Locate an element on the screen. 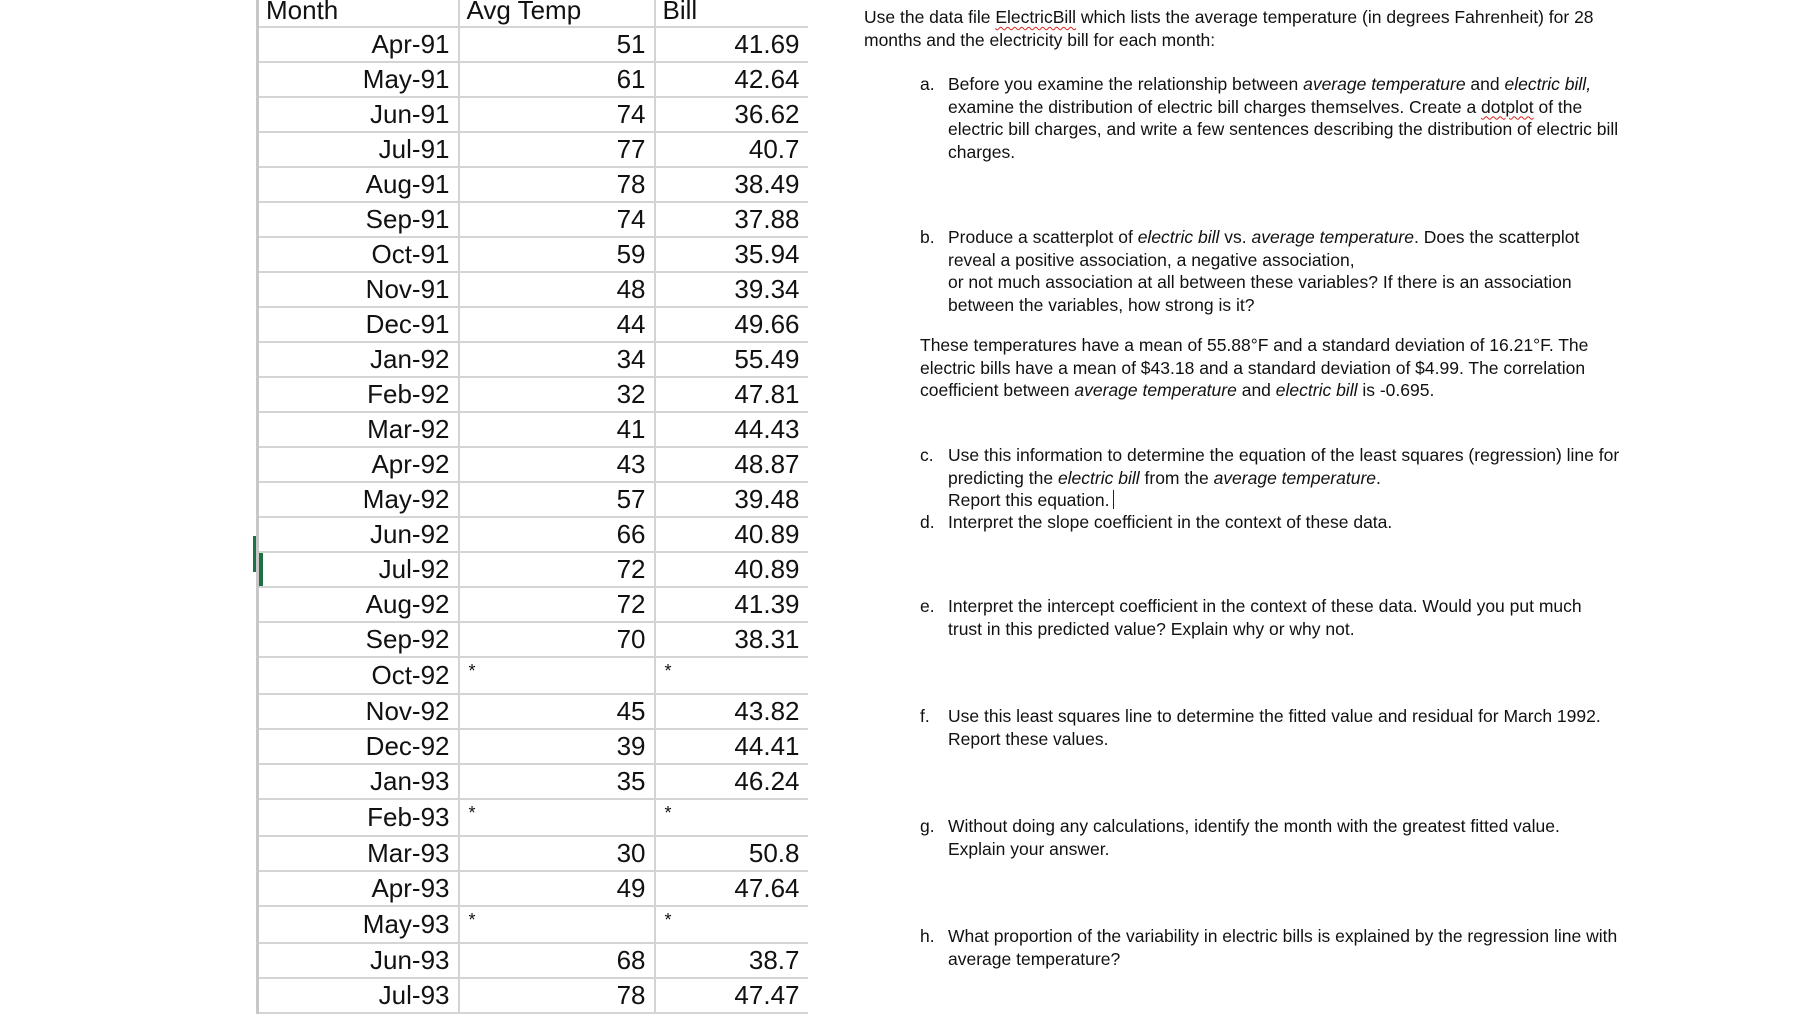 The width and height of the screenshot is (1800, 1014). cell-month: Feb-92 is located at coordinates (358, 394).